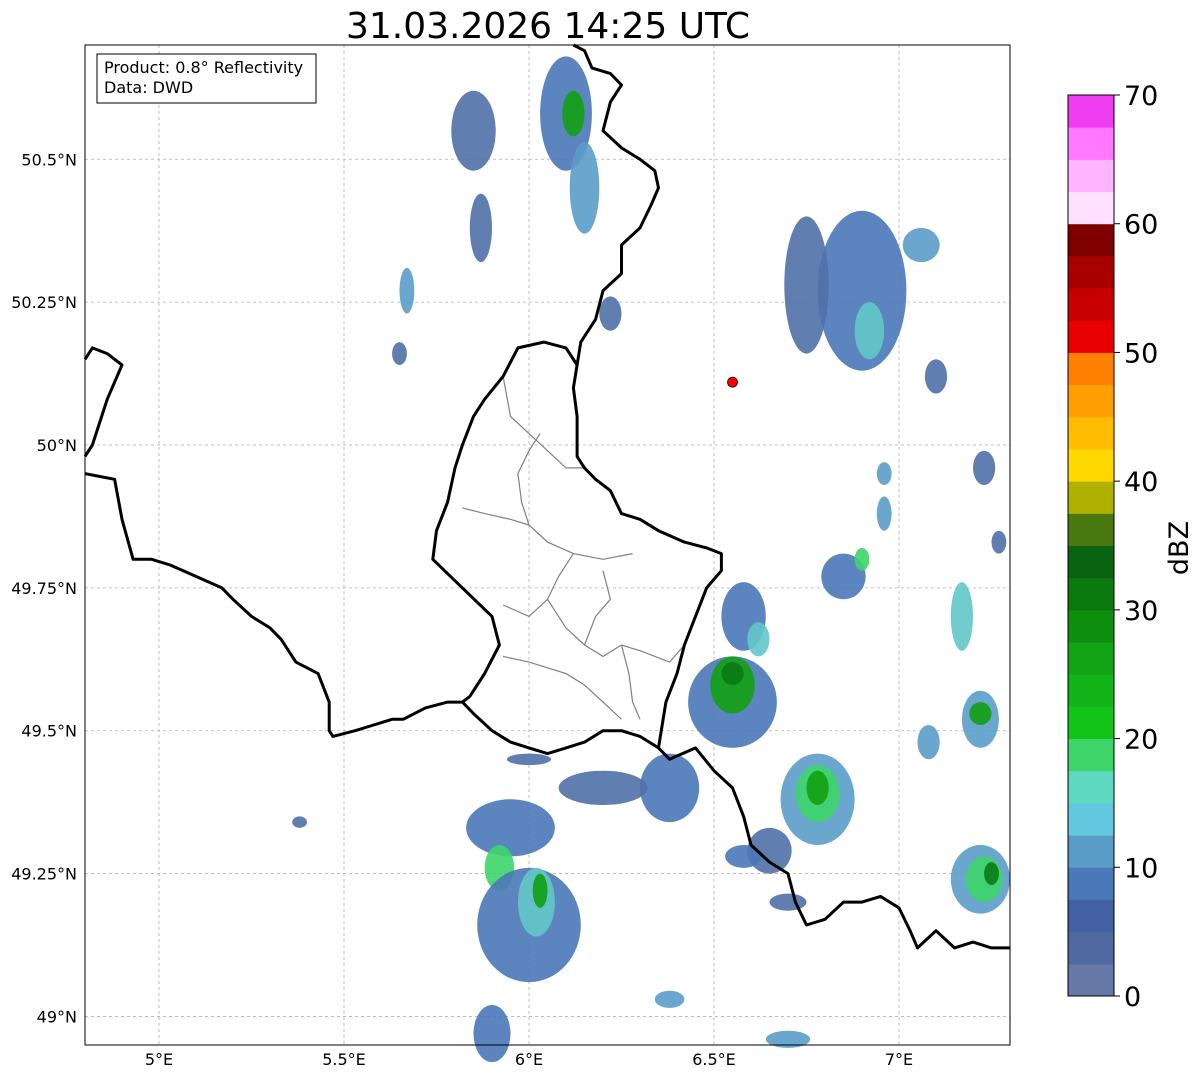  Describe the element at coordinates (899, 1059) in the screenshot. I see `lon-tick-label: 7°E` at that location.